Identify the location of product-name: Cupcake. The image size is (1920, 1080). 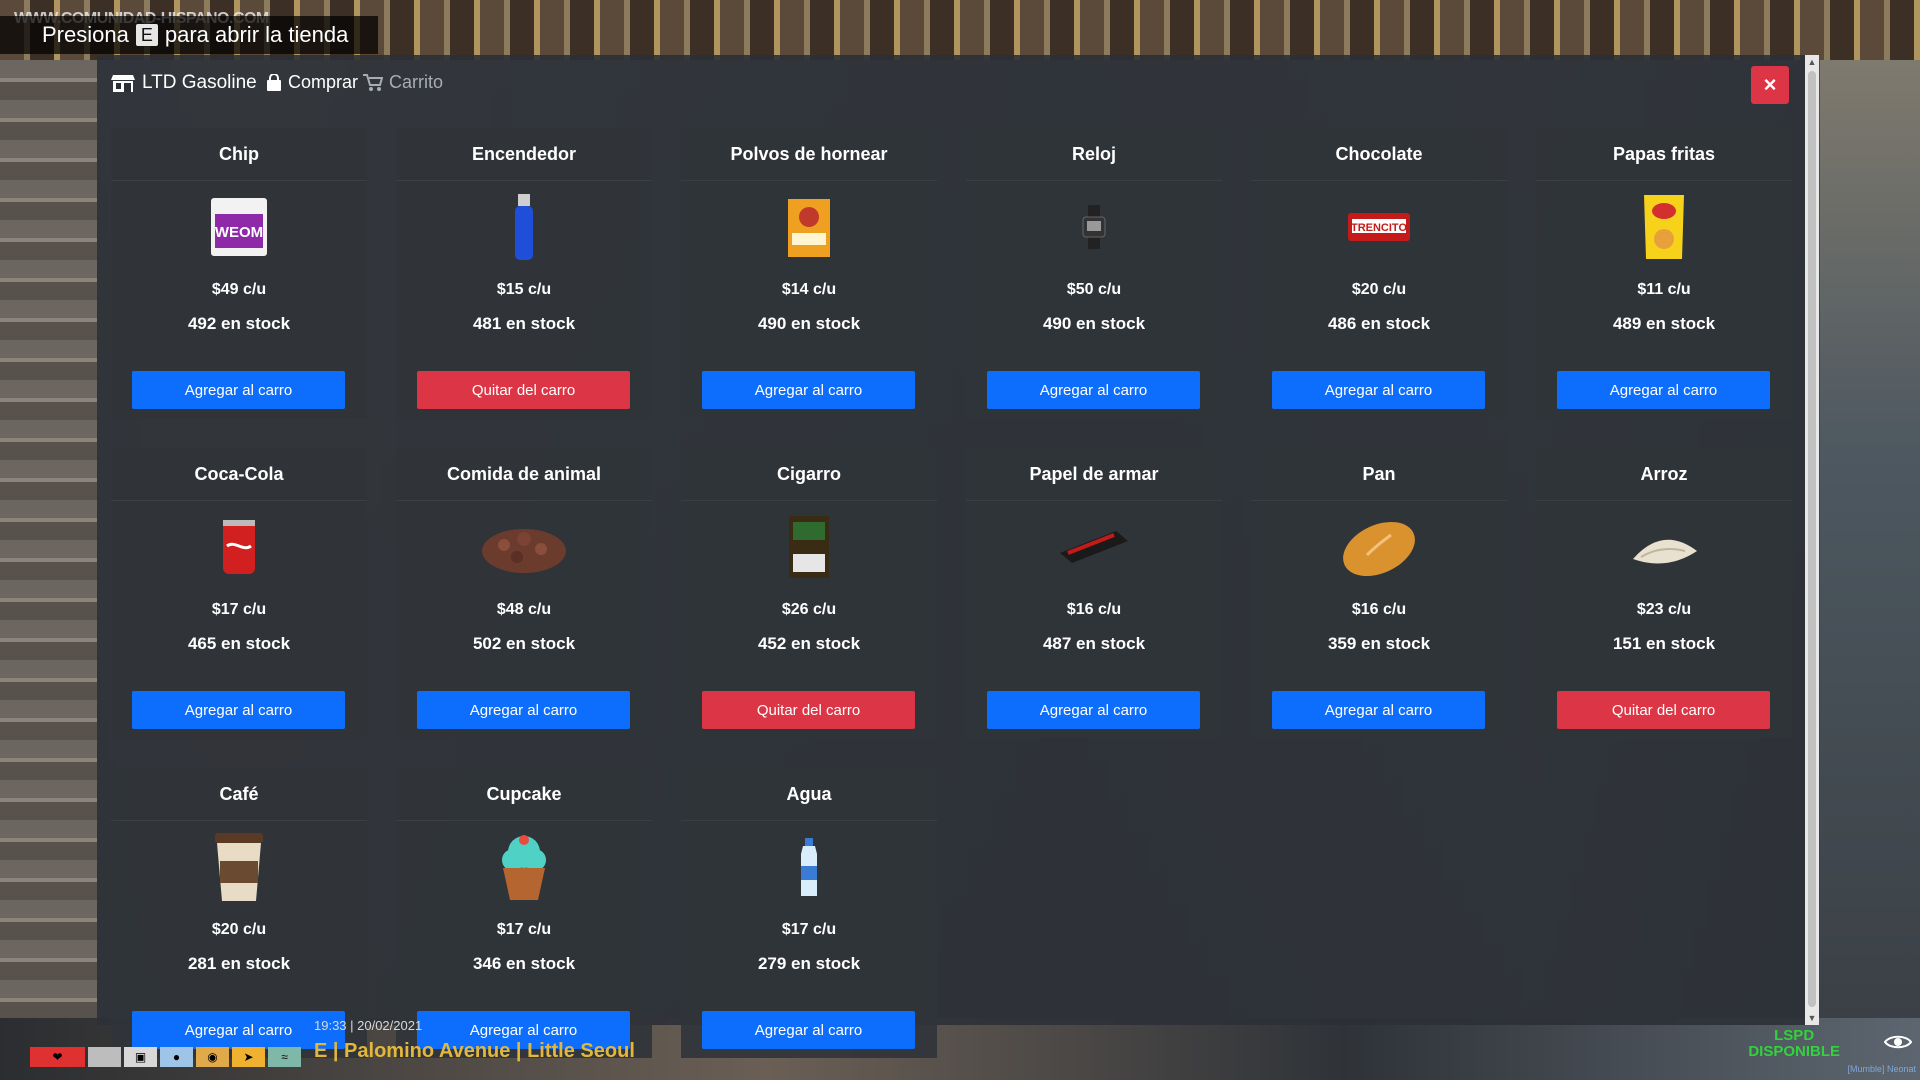
(524, 794).